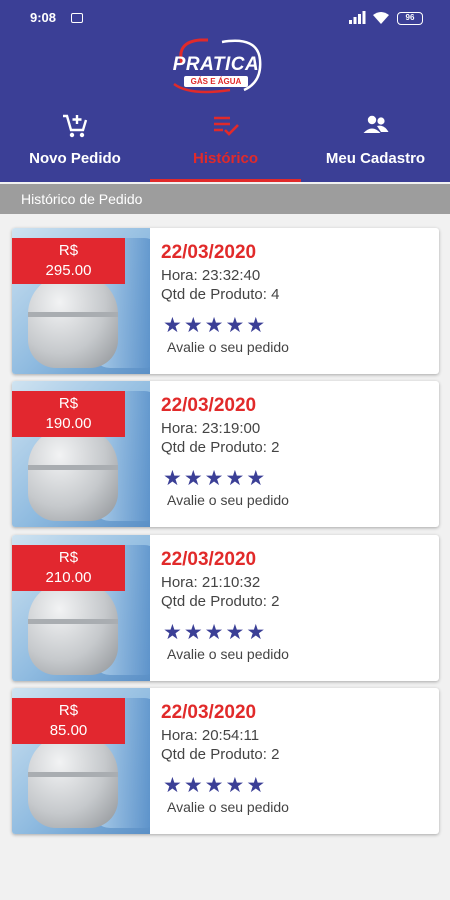 The height and width of the screenshot is (900, 450). What do you see at coordinates (211, 275) in the screenshot?
I see `order-time: Hora: 23:32:40` at bounding box center [211, 275].